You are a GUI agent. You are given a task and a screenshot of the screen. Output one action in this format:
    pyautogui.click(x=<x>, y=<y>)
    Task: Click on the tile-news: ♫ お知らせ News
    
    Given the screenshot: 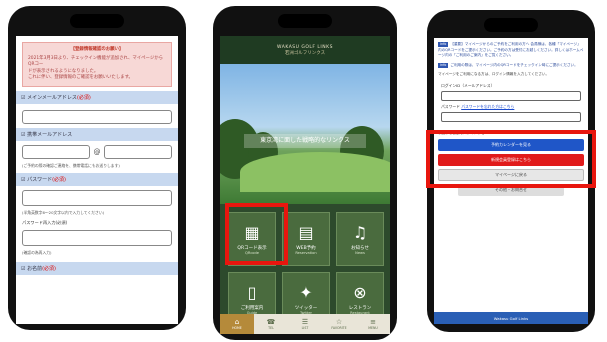 What is the action you would take?
    pyautogui.click(x=360, y=239)
    